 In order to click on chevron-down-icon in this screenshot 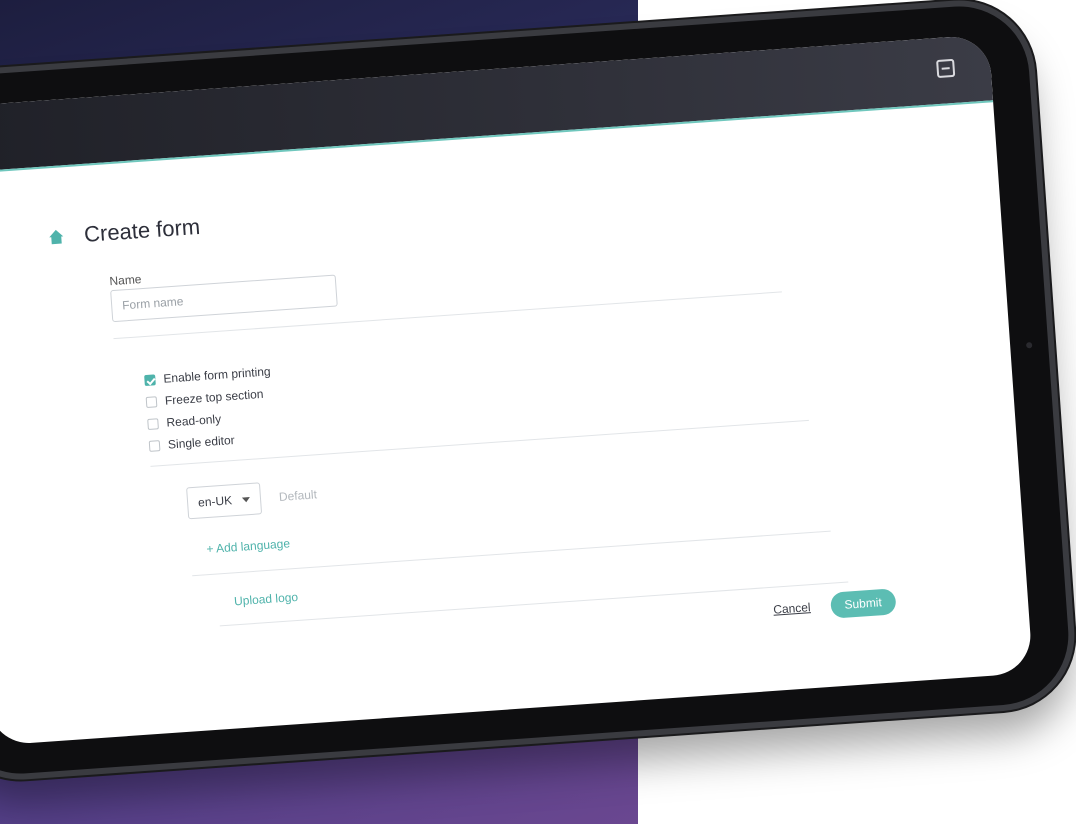, I will do `click(246, 499)`.